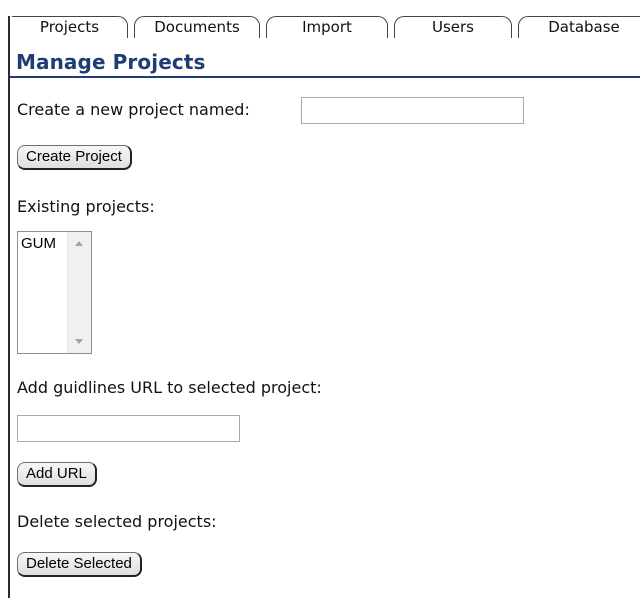 The image size is (640, 598). I want to click on tab-strip: Projects Documents Import Users Database, so click(325, 28).